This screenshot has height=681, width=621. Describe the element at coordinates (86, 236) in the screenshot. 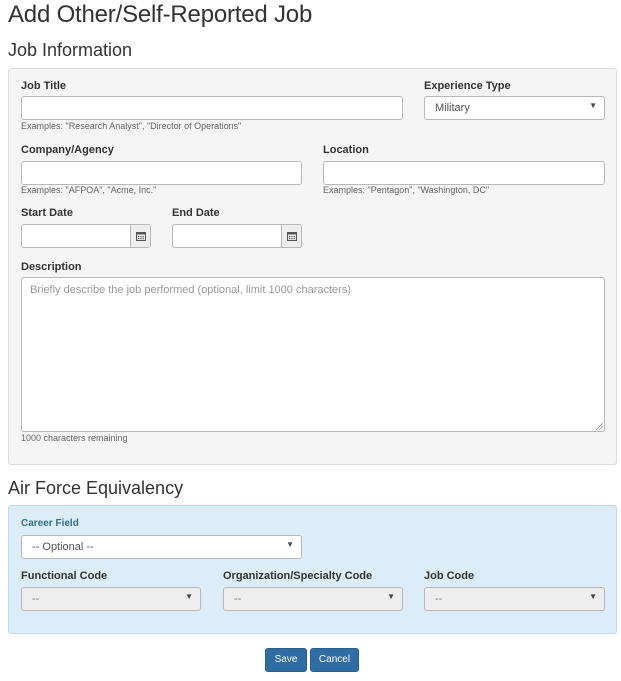

I see `start-date-input` at that location.